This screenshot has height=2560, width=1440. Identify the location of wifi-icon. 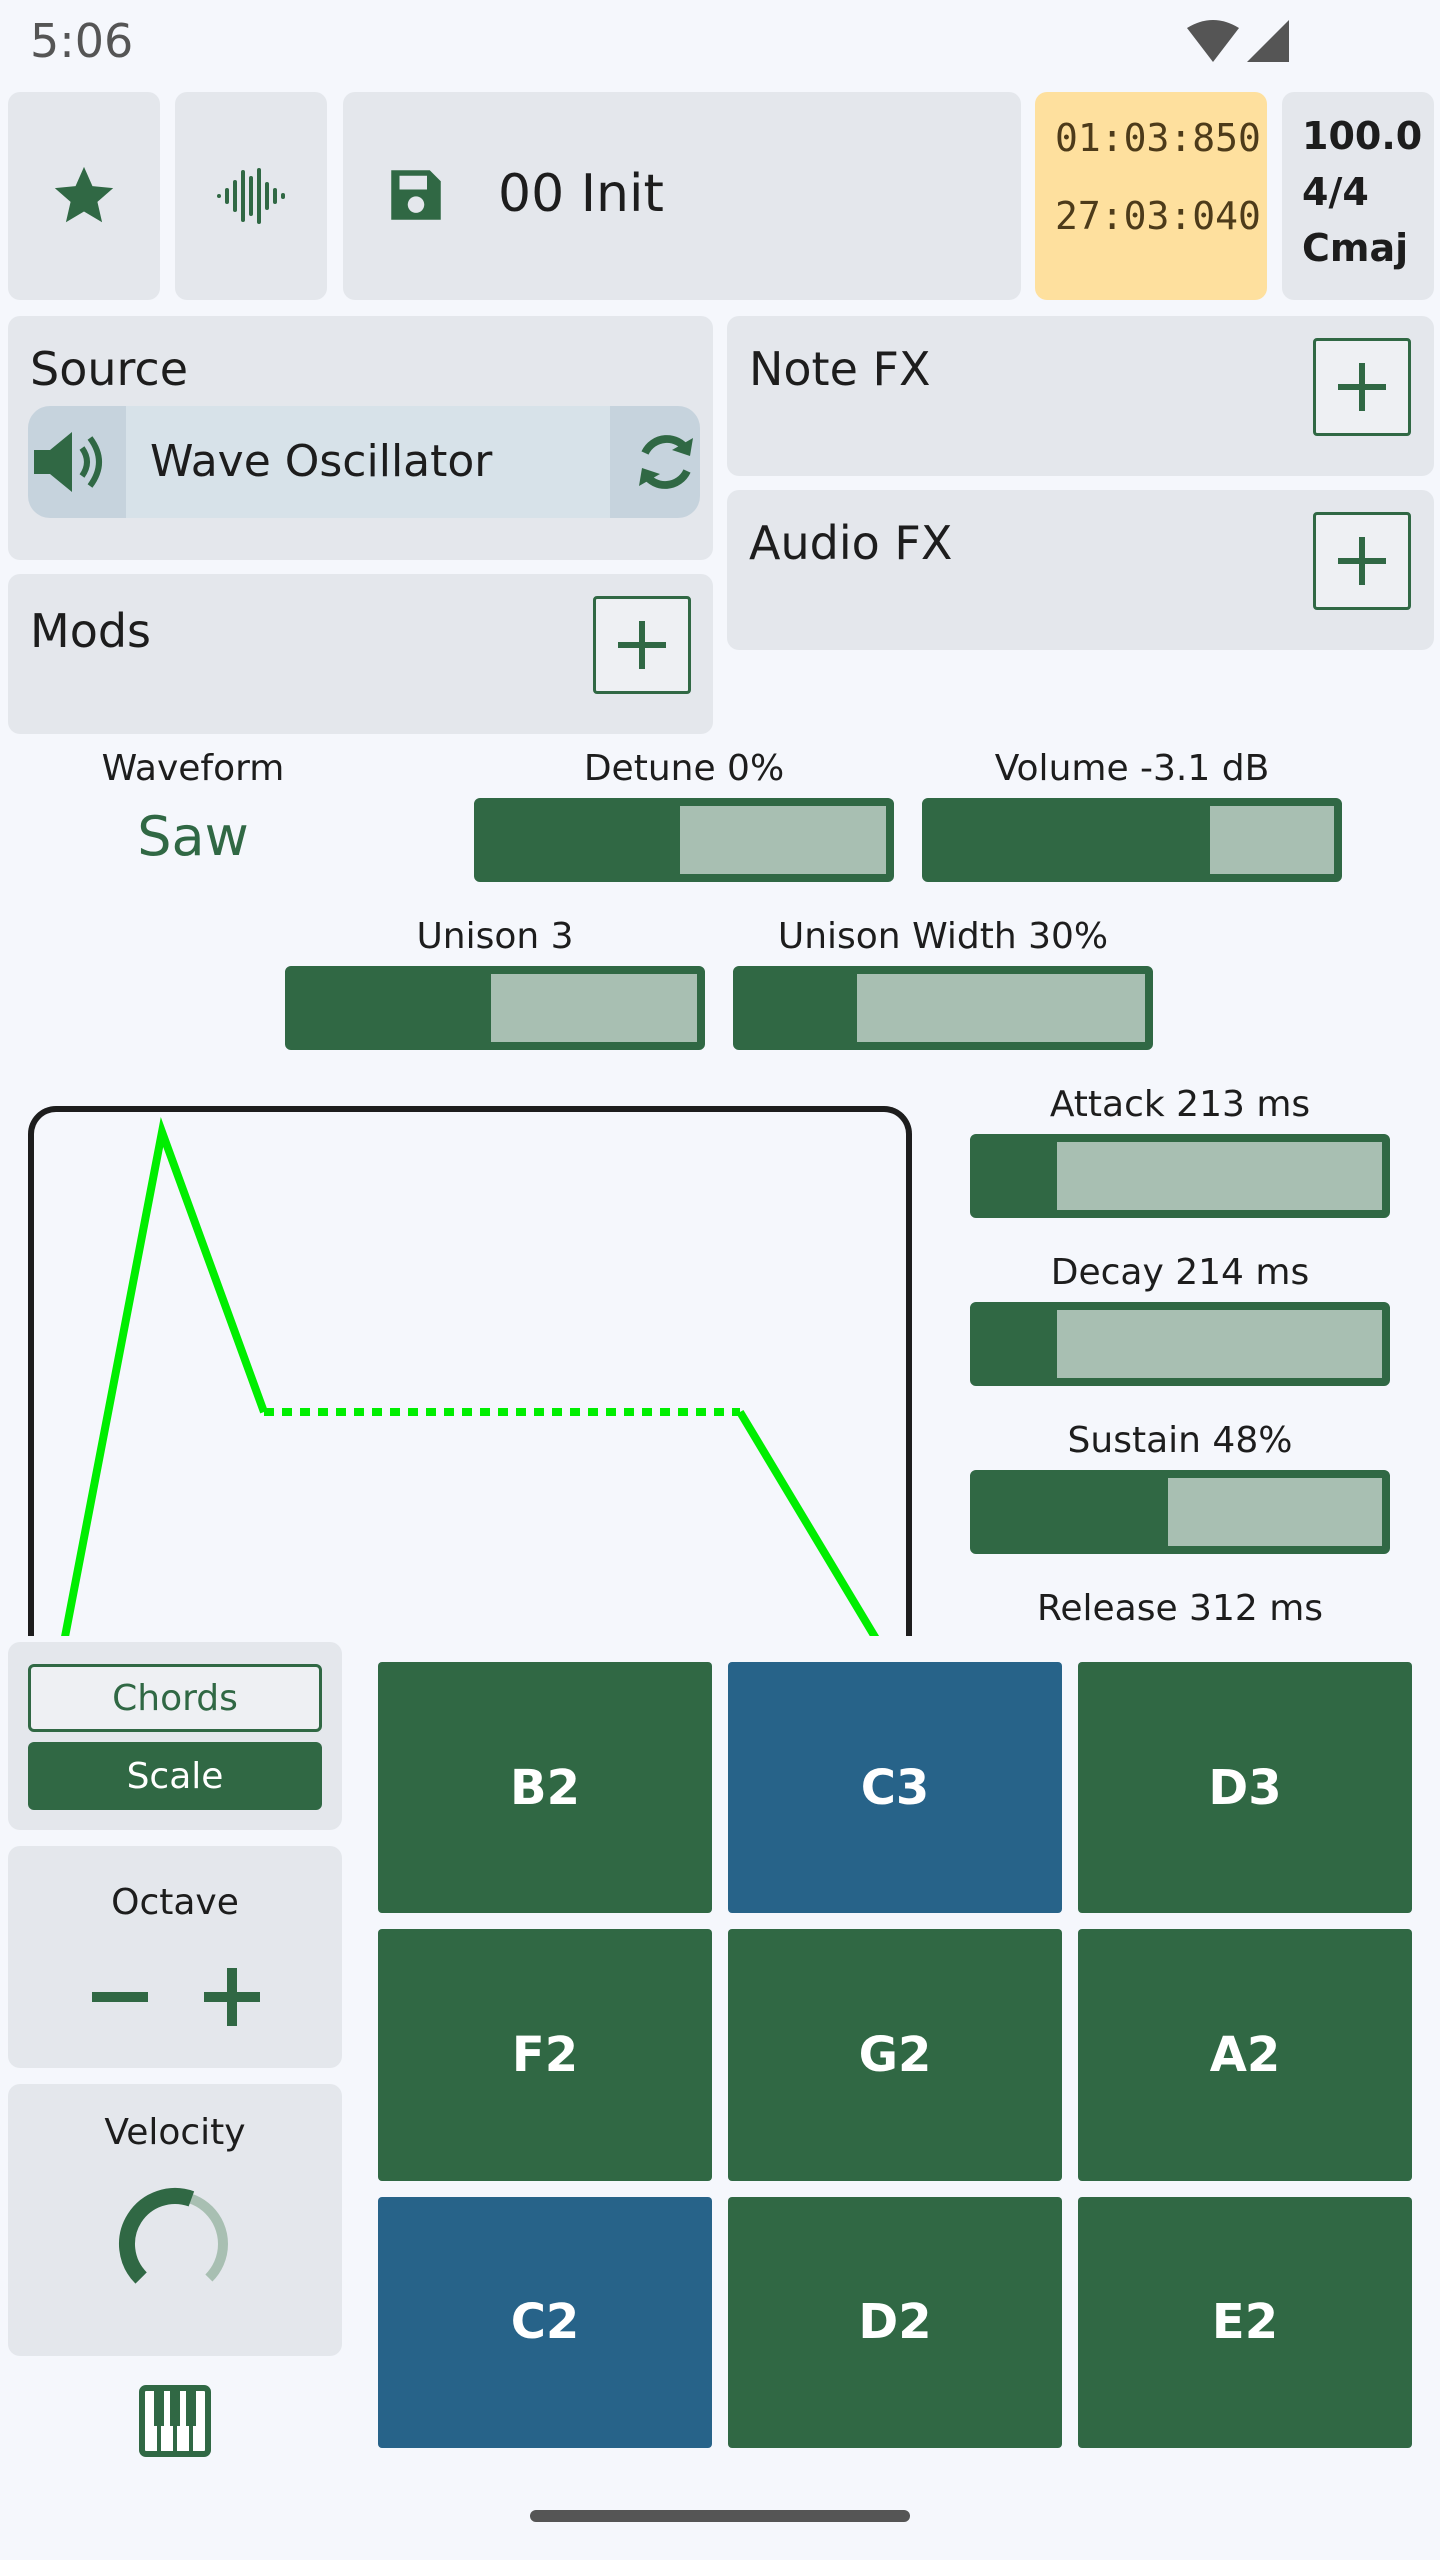
(1238, 41).